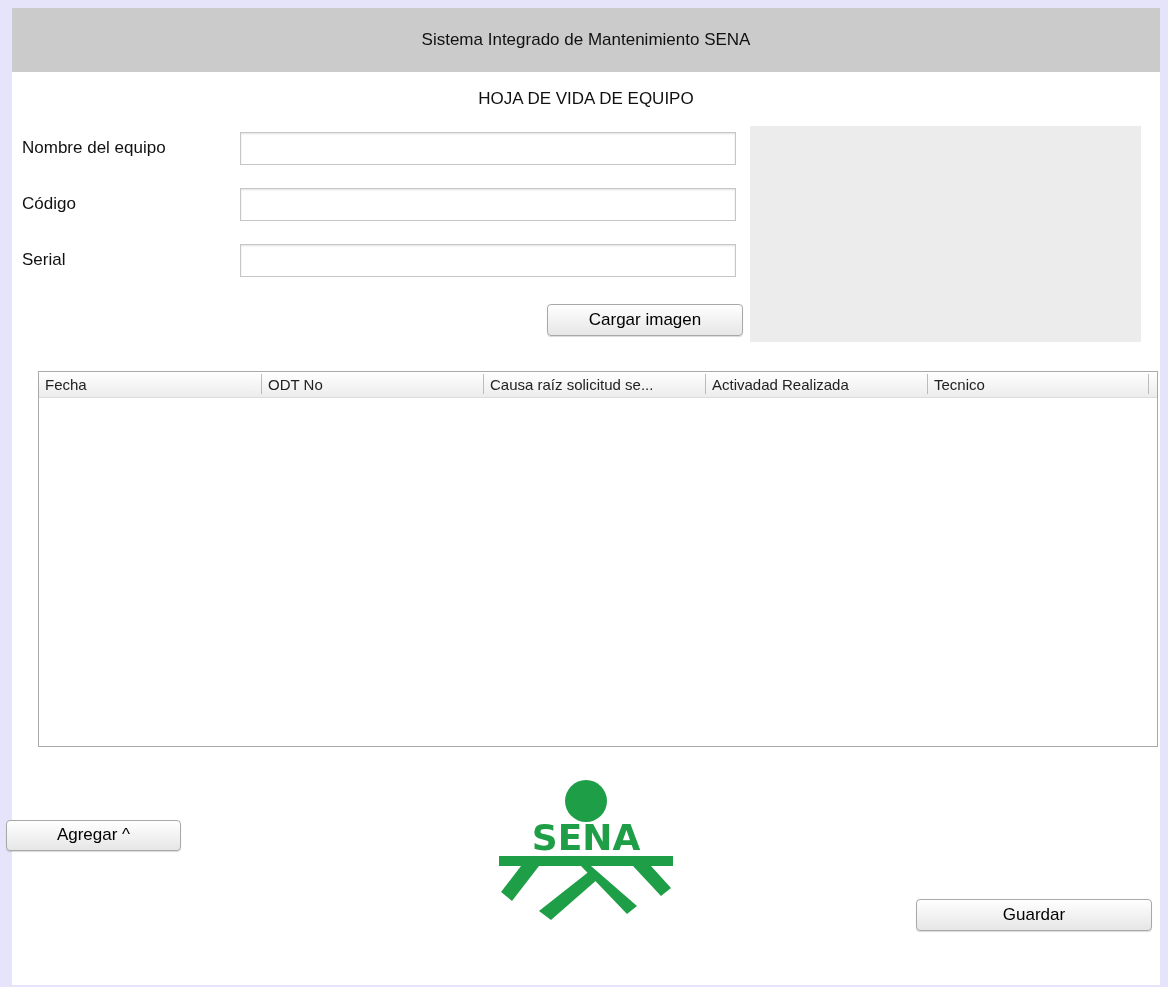  I want to click on logo: SENA, so click(586, 848).